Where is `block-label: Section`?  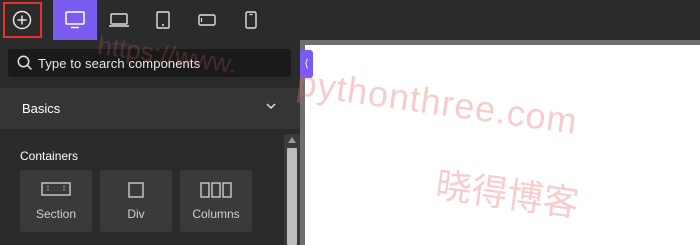 block-label: Section is located at coordinates (56, 214).